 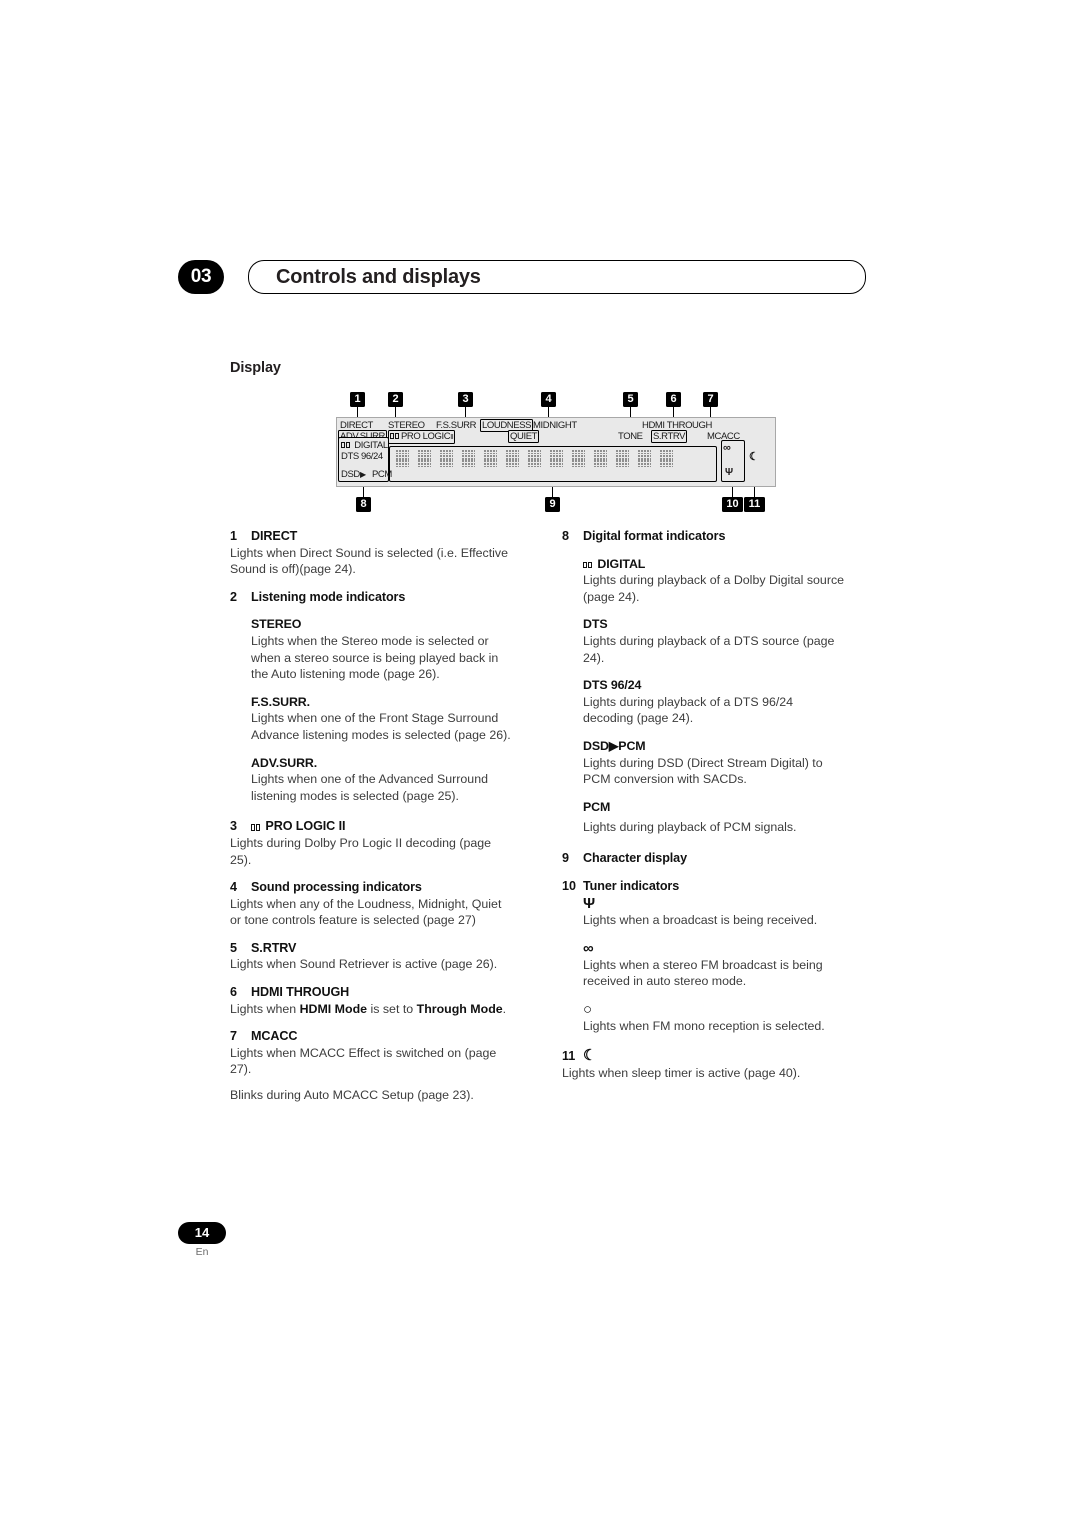 I want to click on antenna-signal-icon: Ψ, so click(x=729, y=472).